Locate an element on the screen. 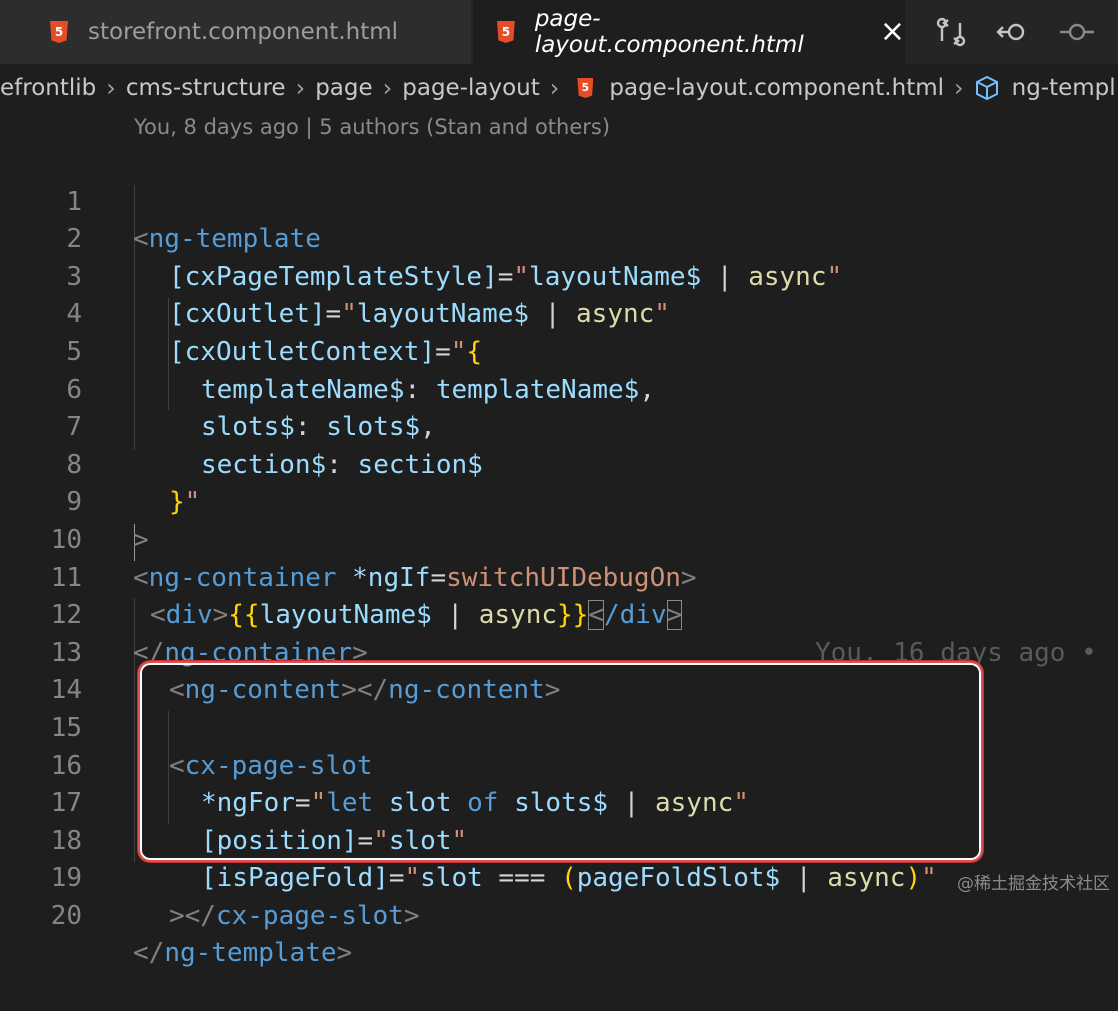  code-line: 3 [cxOutlet]="layoutName$ | async" is located at coordinates (559, 275).